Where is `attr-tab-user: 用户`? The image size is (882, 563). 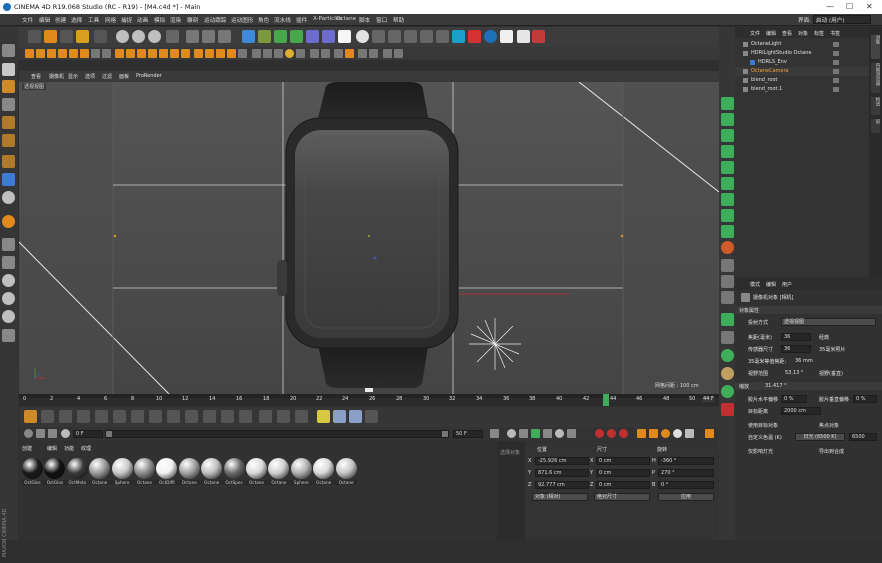
attr-tab-user: 用户 is located at coordinates (787, 284).